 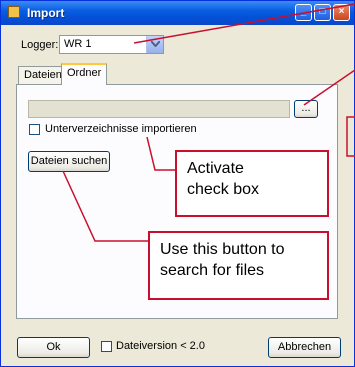 I want to click on checkbox-callout: Activate check box, so click(x=252, y=183).